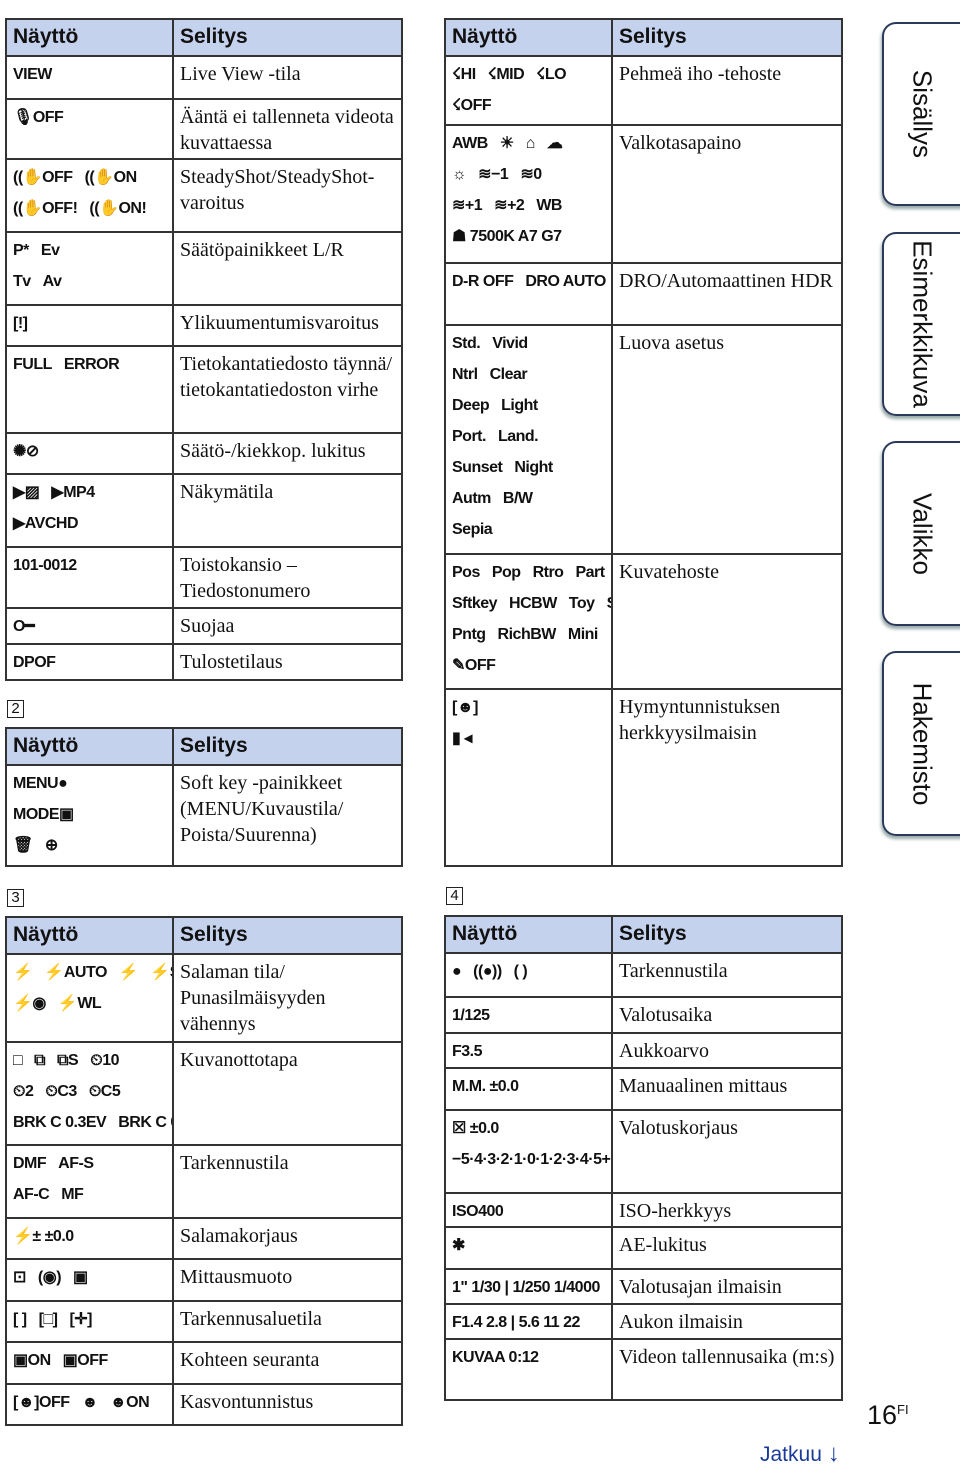  What do you see at coordinates (239, 1060) in the screenshot?
I see `description: Kuvanottotapa` at bounding box center [239, 1060].